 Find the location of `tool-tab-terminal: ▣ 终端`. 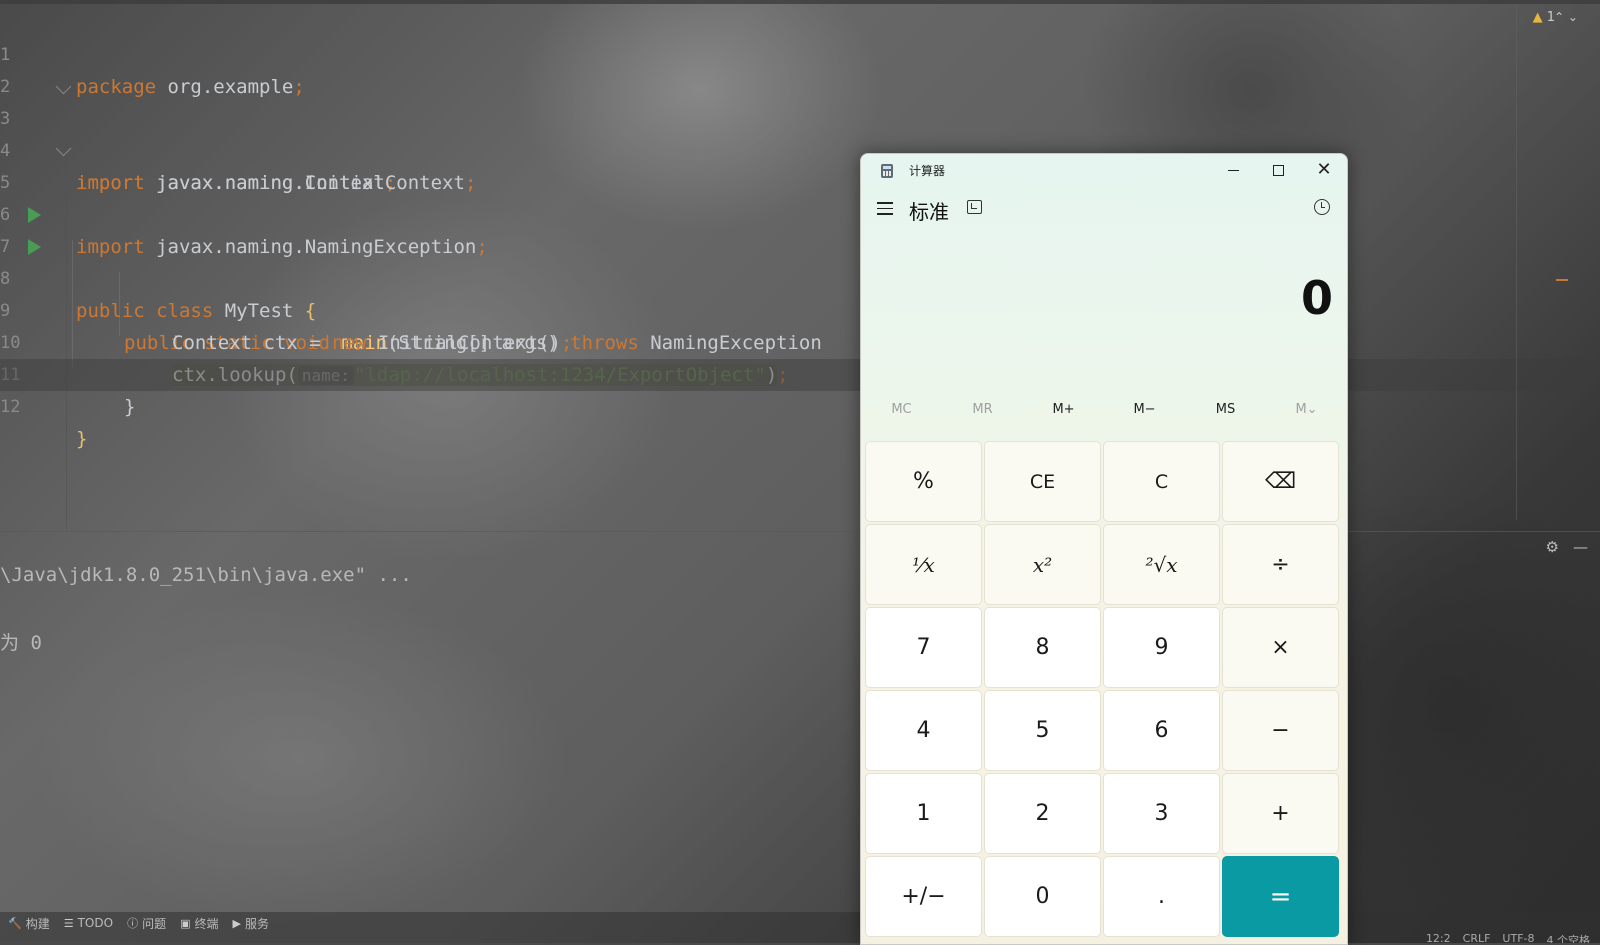

tool-tab-terminal: ▣ 终端 is located at coordinates (199, 923).